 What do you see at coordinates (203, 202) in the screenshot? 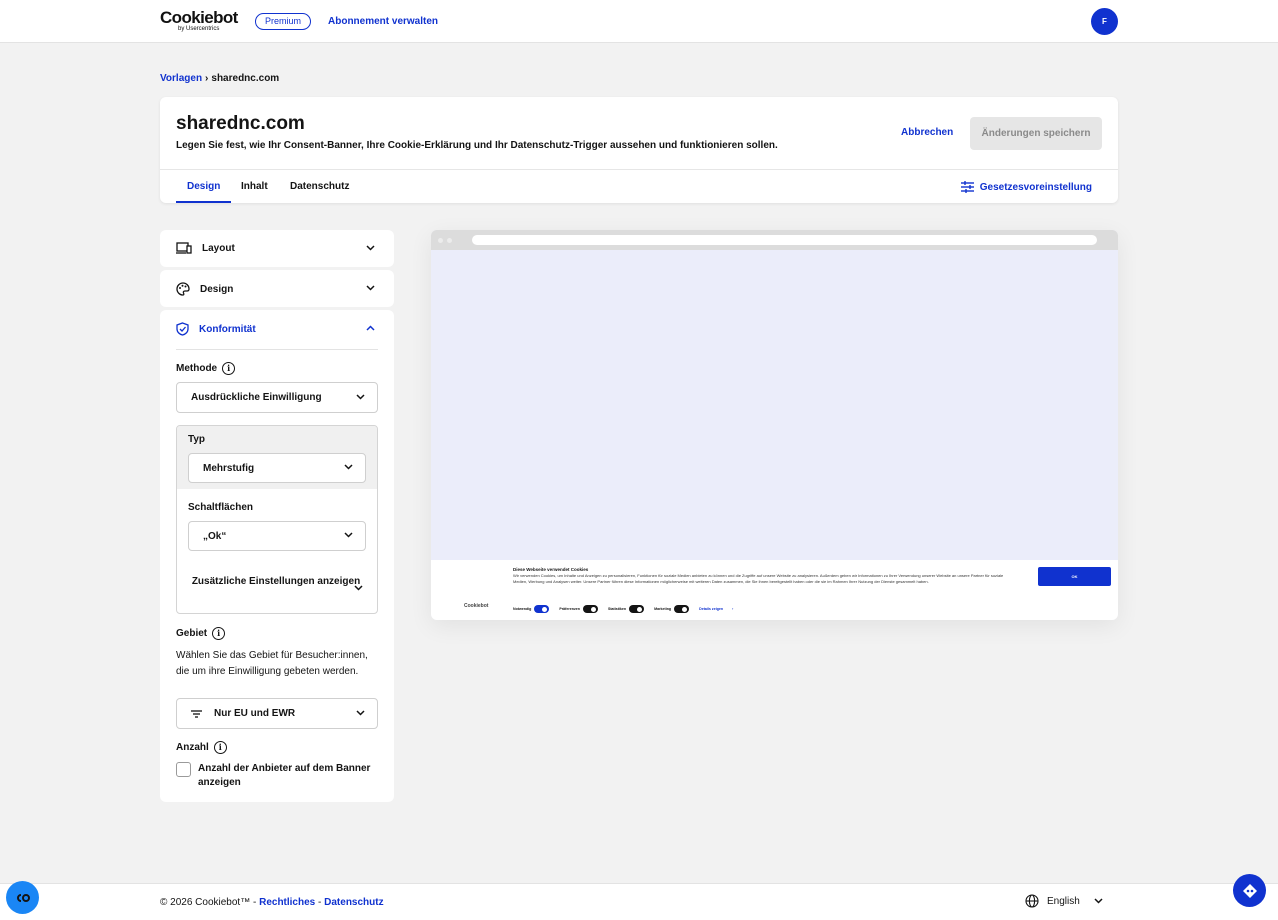
I see `active-tab-indicator` at bounding box center [203, 202].